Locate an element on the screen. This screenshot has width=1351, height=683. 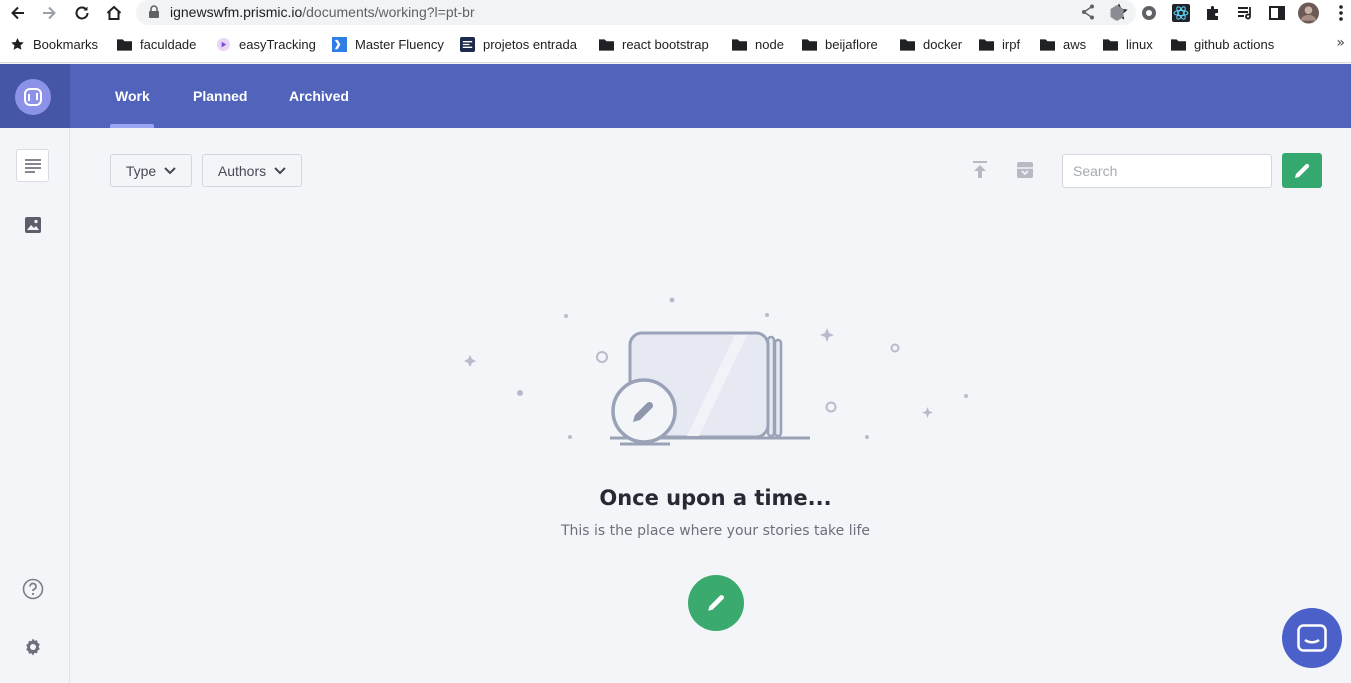
prismic-logo-icon is located at coordinates (33, 97).